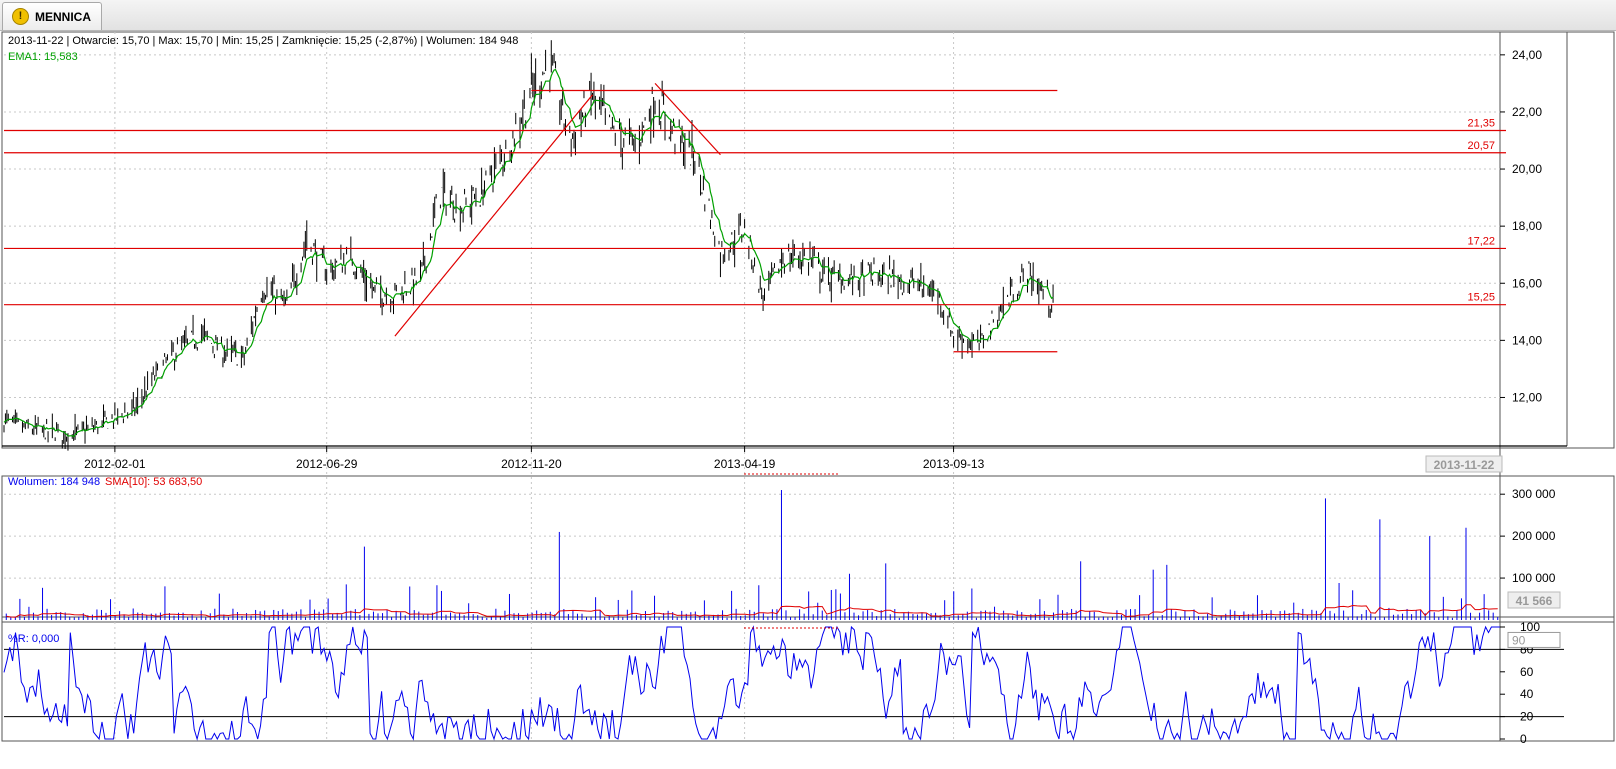 This screenshot has width=1616, height=769. What do you see at coordinates (1464, 465) in the screenshot?
I see `last-date-label: 2013-11-22` at bounding box center [1464, 465].